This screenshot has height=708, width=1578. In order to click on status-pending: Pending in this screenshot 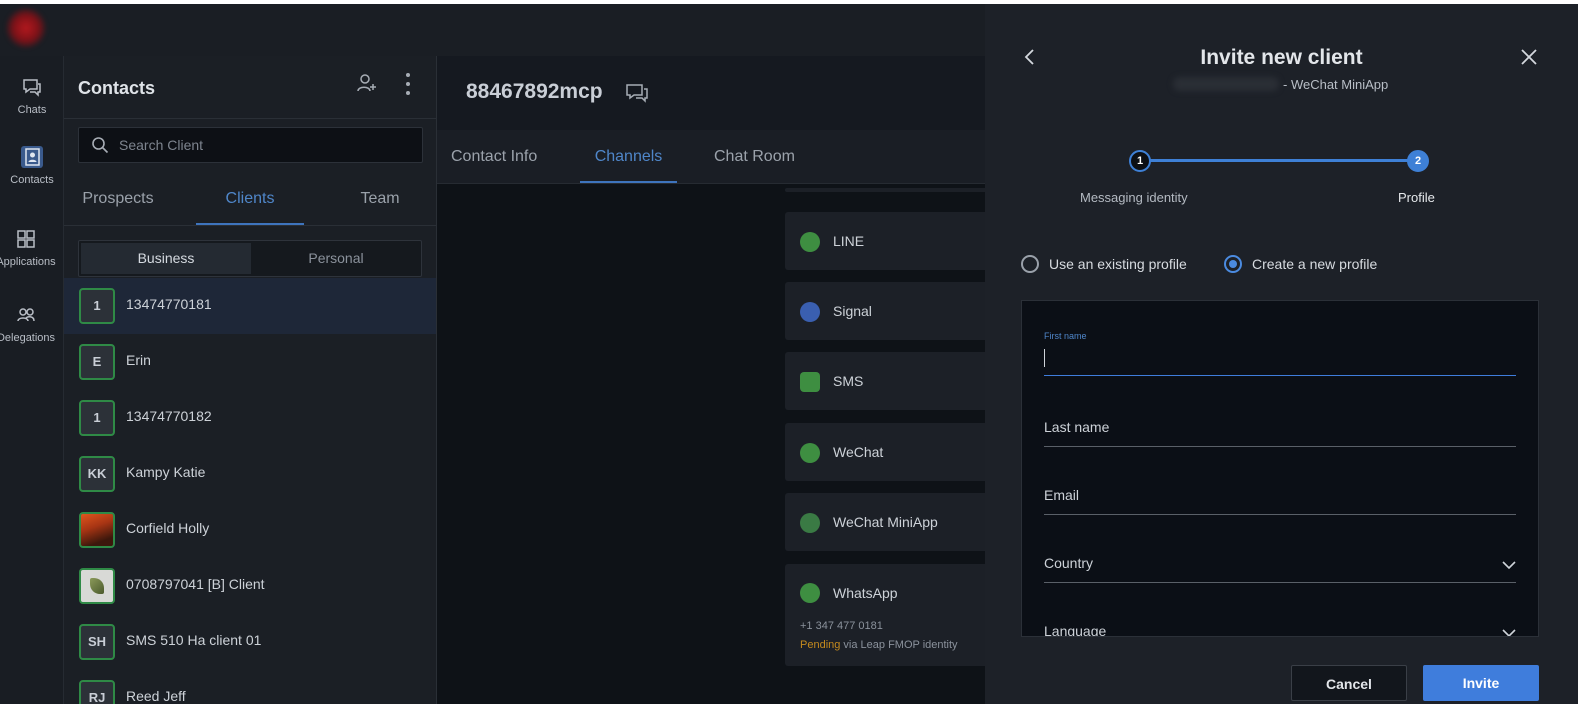, I will do `click(820, 645)`.